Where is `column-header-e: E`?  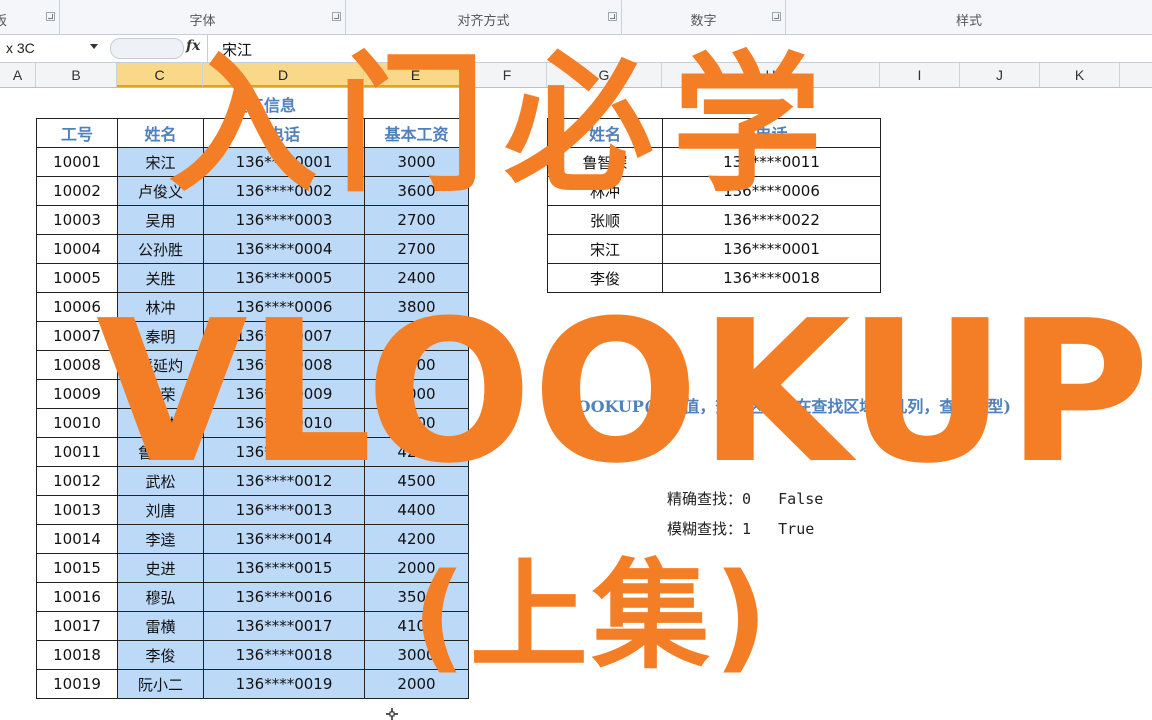 column-header-e: E is located at coordinates (416, 75).